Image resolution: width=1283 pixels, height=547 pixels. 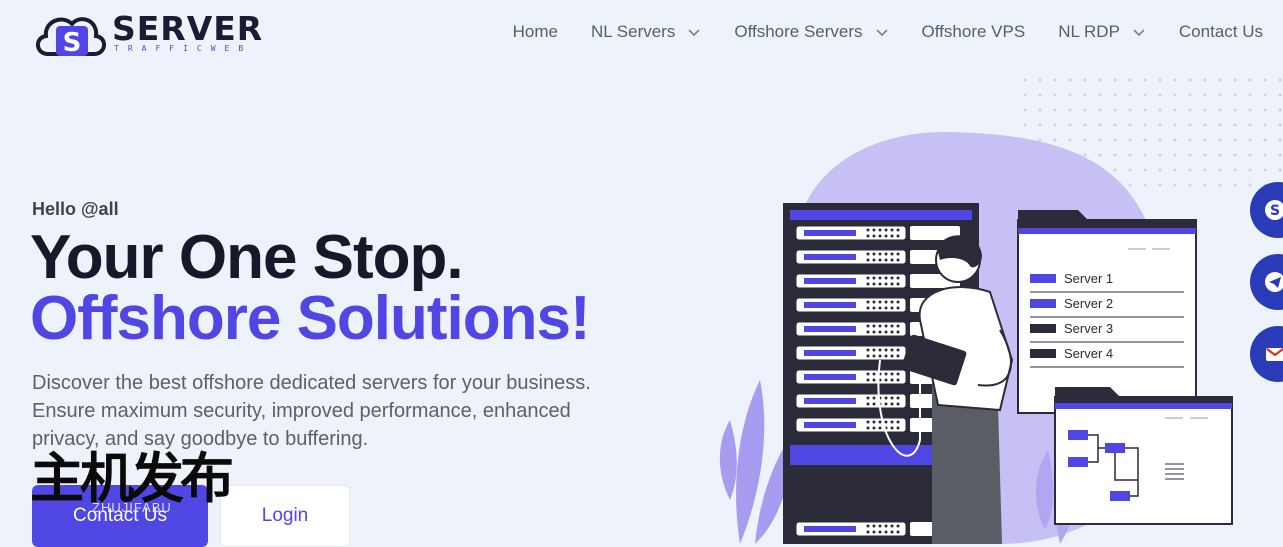 I want to click on server-4-label: Server 4, so click(x=1088, y=353).